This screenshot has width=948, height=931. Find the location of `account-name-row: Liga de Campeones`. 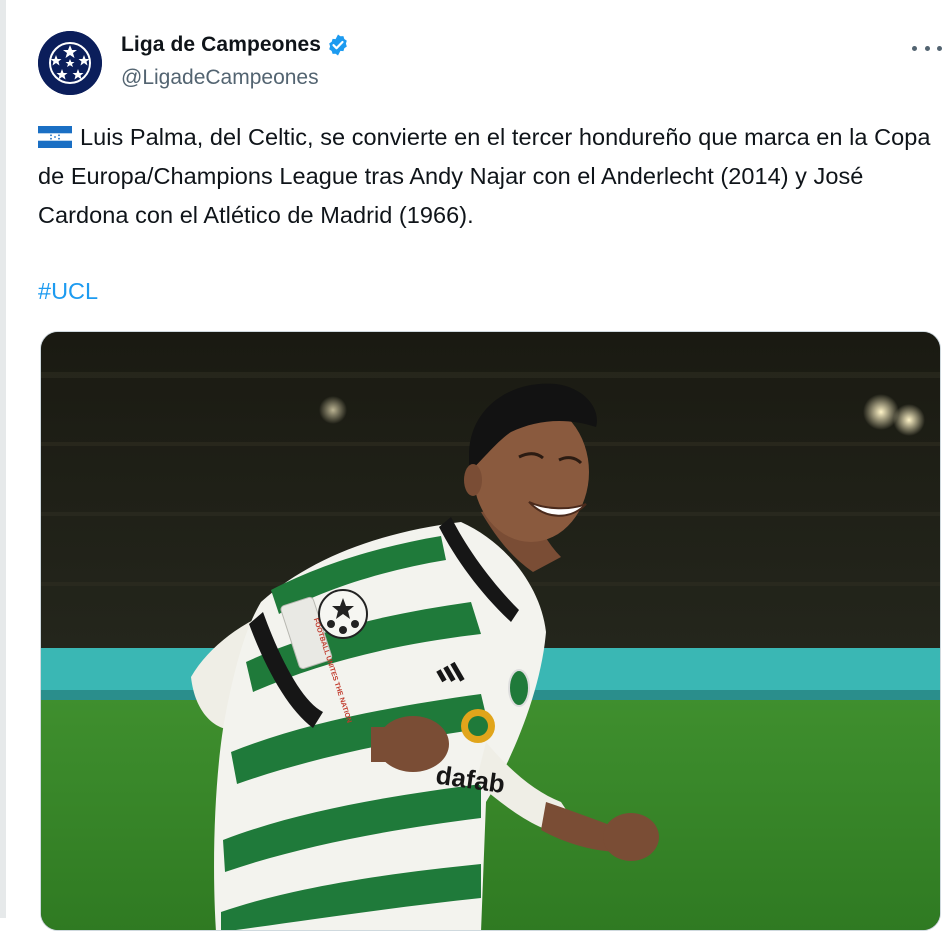

account-name-row: Liga de Campeones is located at coordinates (235, 45).